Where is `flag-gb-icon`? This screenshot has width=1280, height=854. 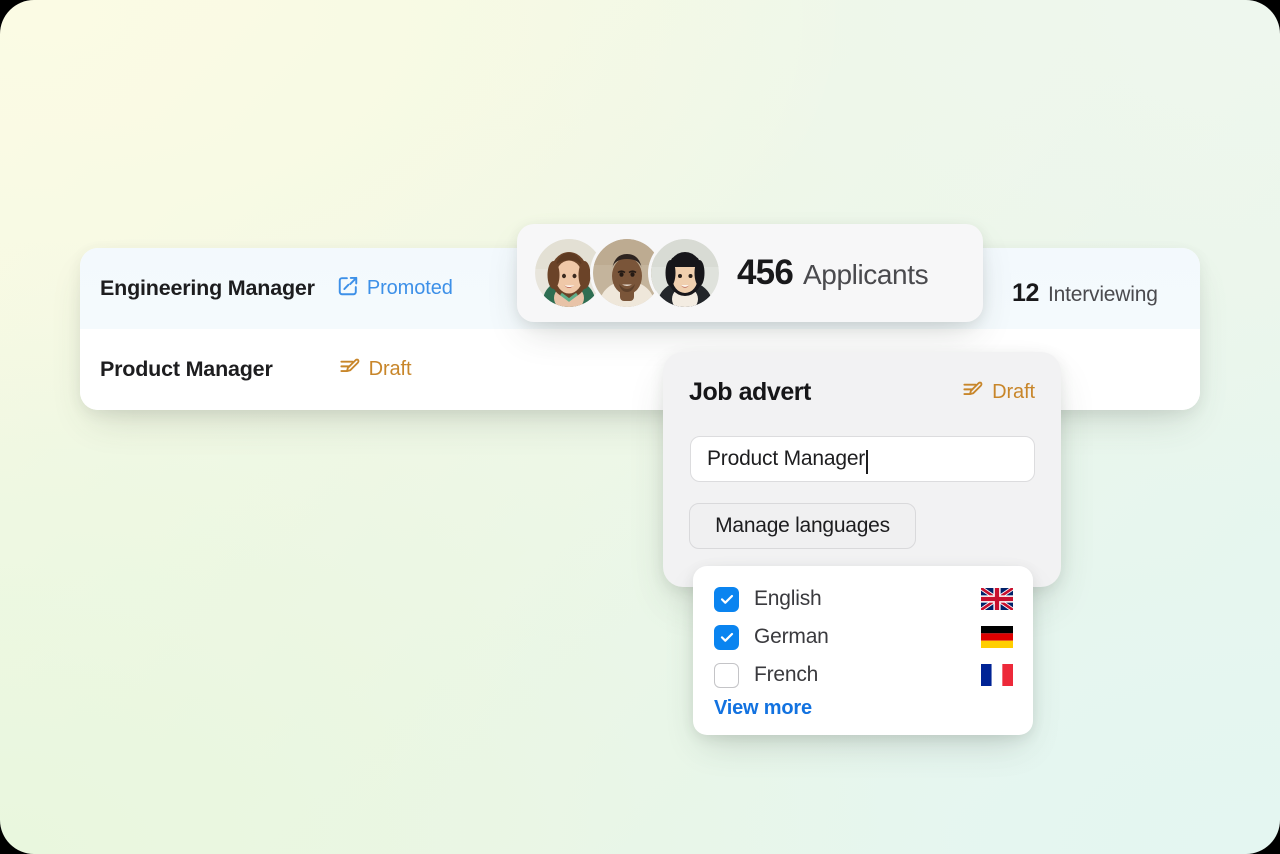 flag-gb-icon is located at coordinates (997, 599).